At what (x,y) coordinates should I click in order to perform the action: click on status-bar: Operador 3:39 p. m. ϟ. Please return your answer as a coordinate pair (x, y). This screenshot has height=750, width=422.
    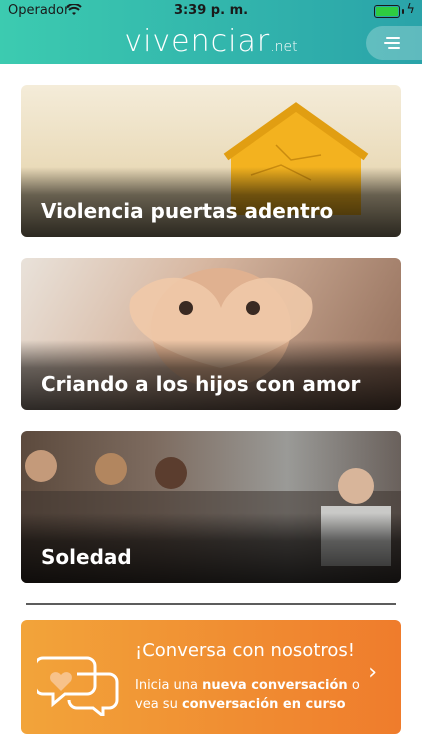
    Looking at the image, I should click on (211, 11).